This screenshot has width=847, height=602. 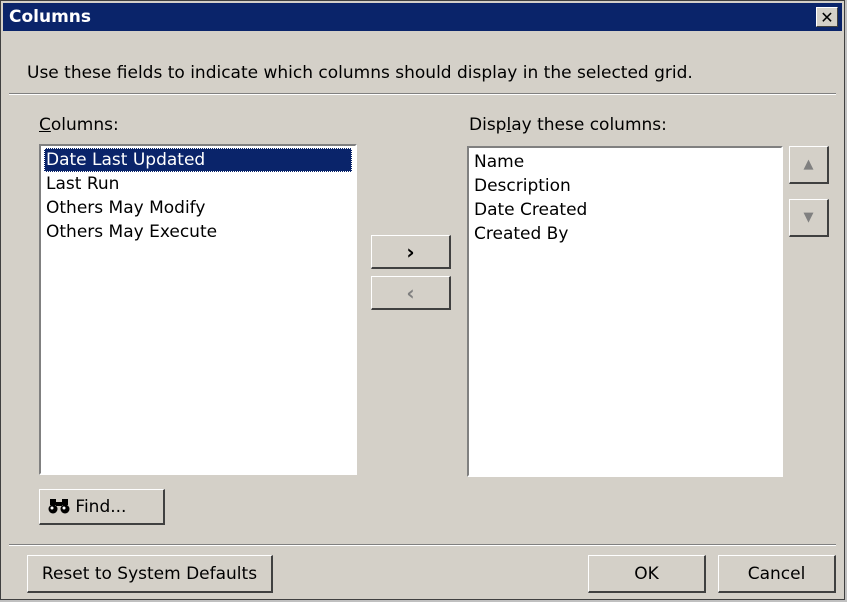 I want to click on top-divider, so click(x=422, y=94).